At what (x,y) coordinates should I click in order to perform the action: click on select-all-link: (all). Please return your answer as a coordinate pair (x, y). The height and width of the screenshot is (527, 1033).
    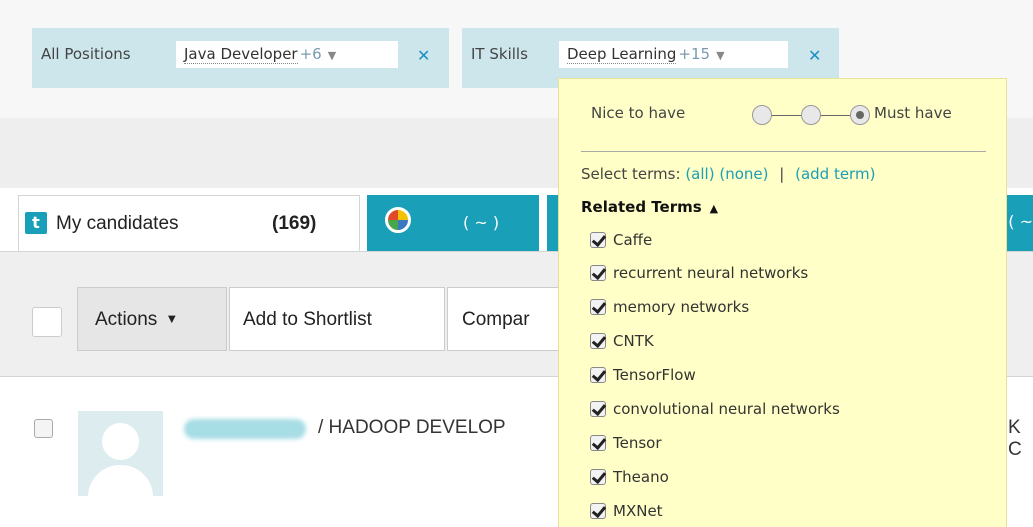
    Looking at the image, I should click on (699, 174).